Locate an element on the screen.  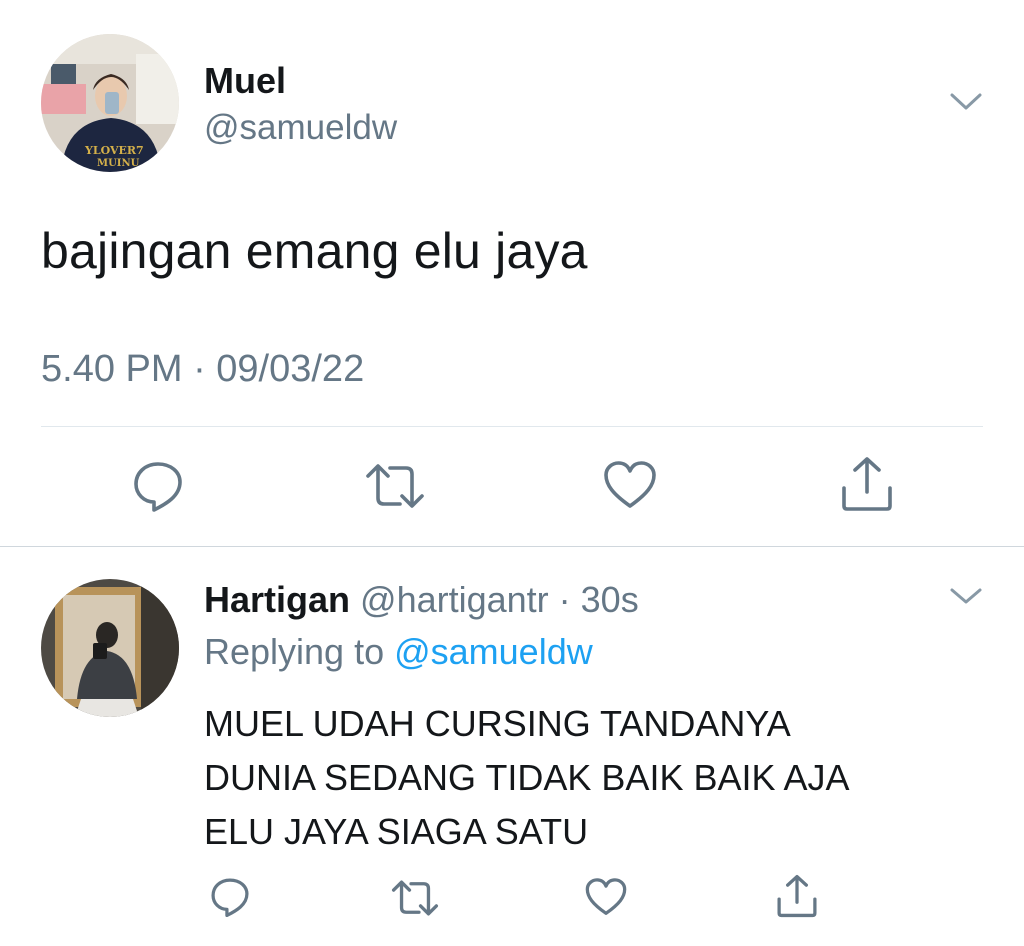
svg-text: MUINU is located at coordinates (118, 163).